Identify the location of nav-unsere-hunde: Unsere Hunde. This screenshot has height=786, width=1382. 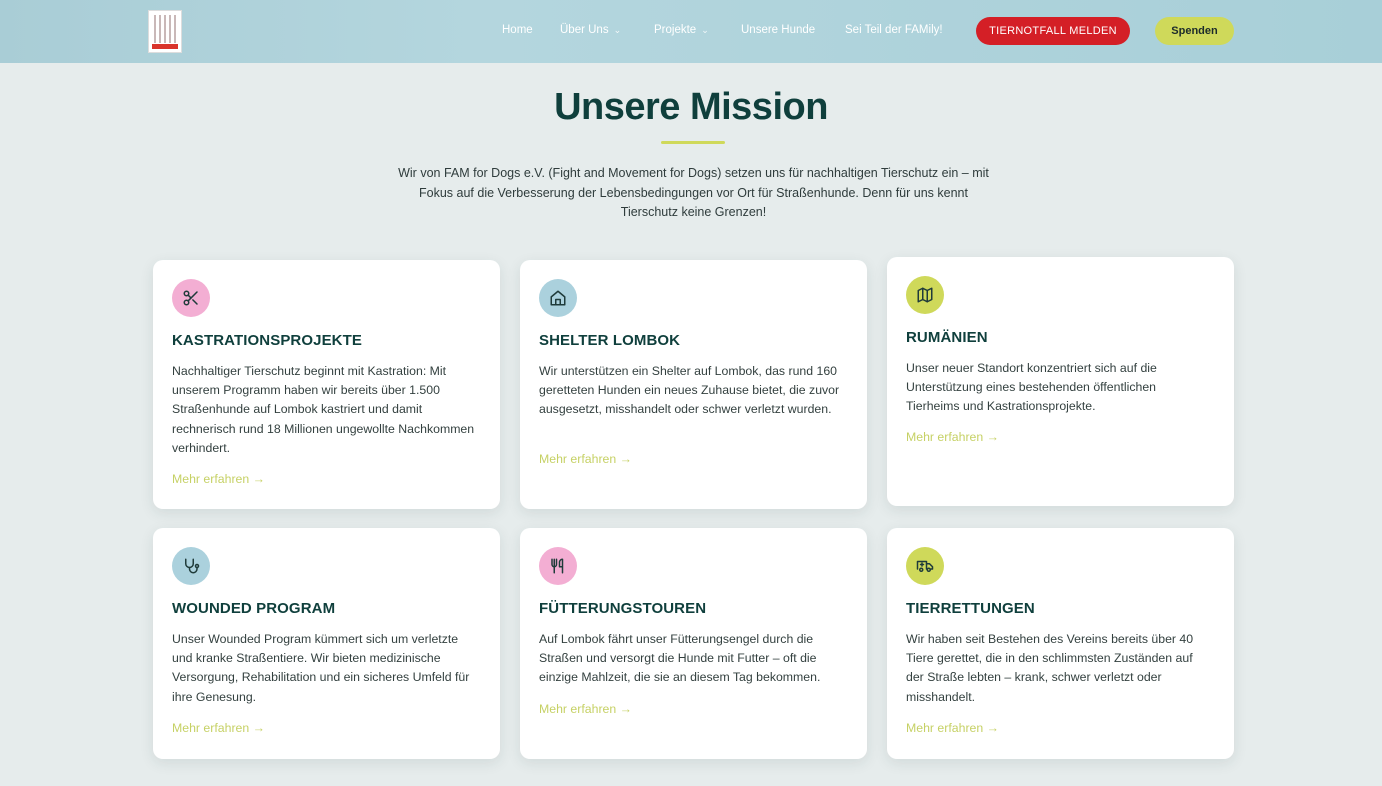
(778, 30).